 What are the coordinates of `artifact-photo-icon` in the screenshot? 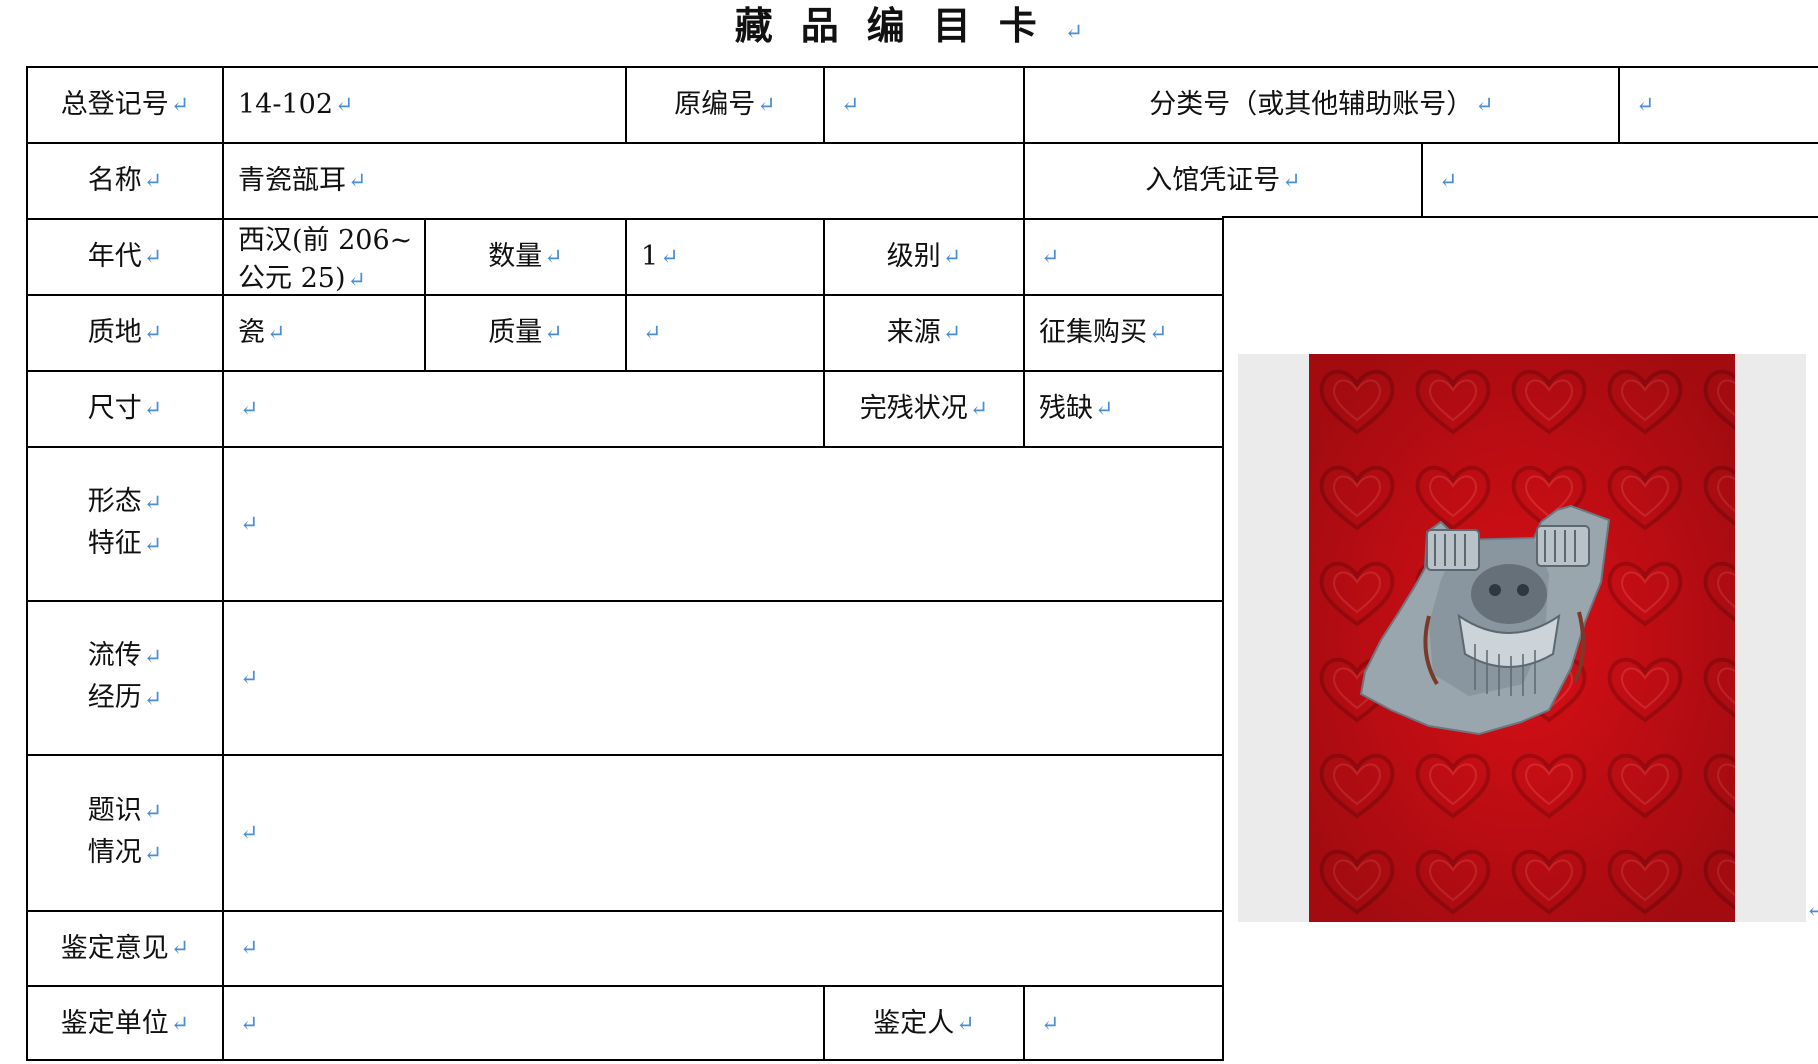 It's located at (1522, 638).